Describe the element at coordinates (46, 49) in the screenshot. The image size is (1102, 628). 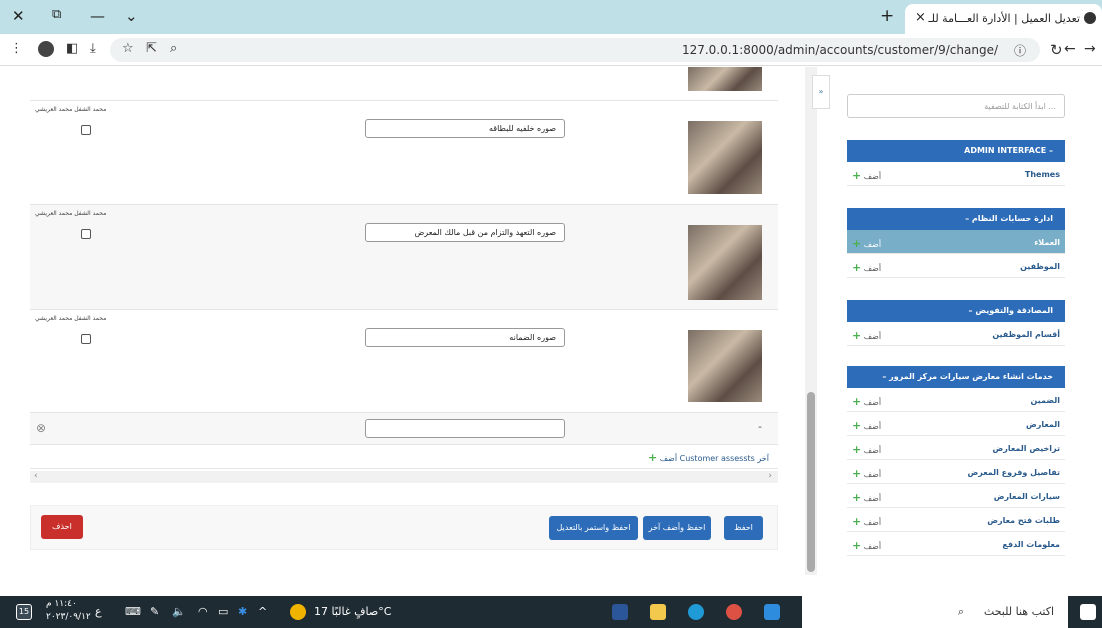
I see `profile-icon` at that location.